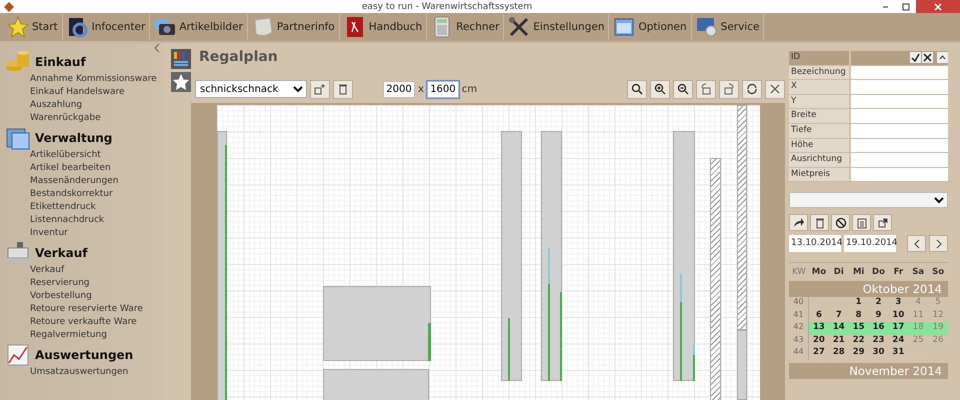 The width and height of the screenshot is (960, 400). I want to click on sidebar-item: Warenrückgabe, so click(96, 118).